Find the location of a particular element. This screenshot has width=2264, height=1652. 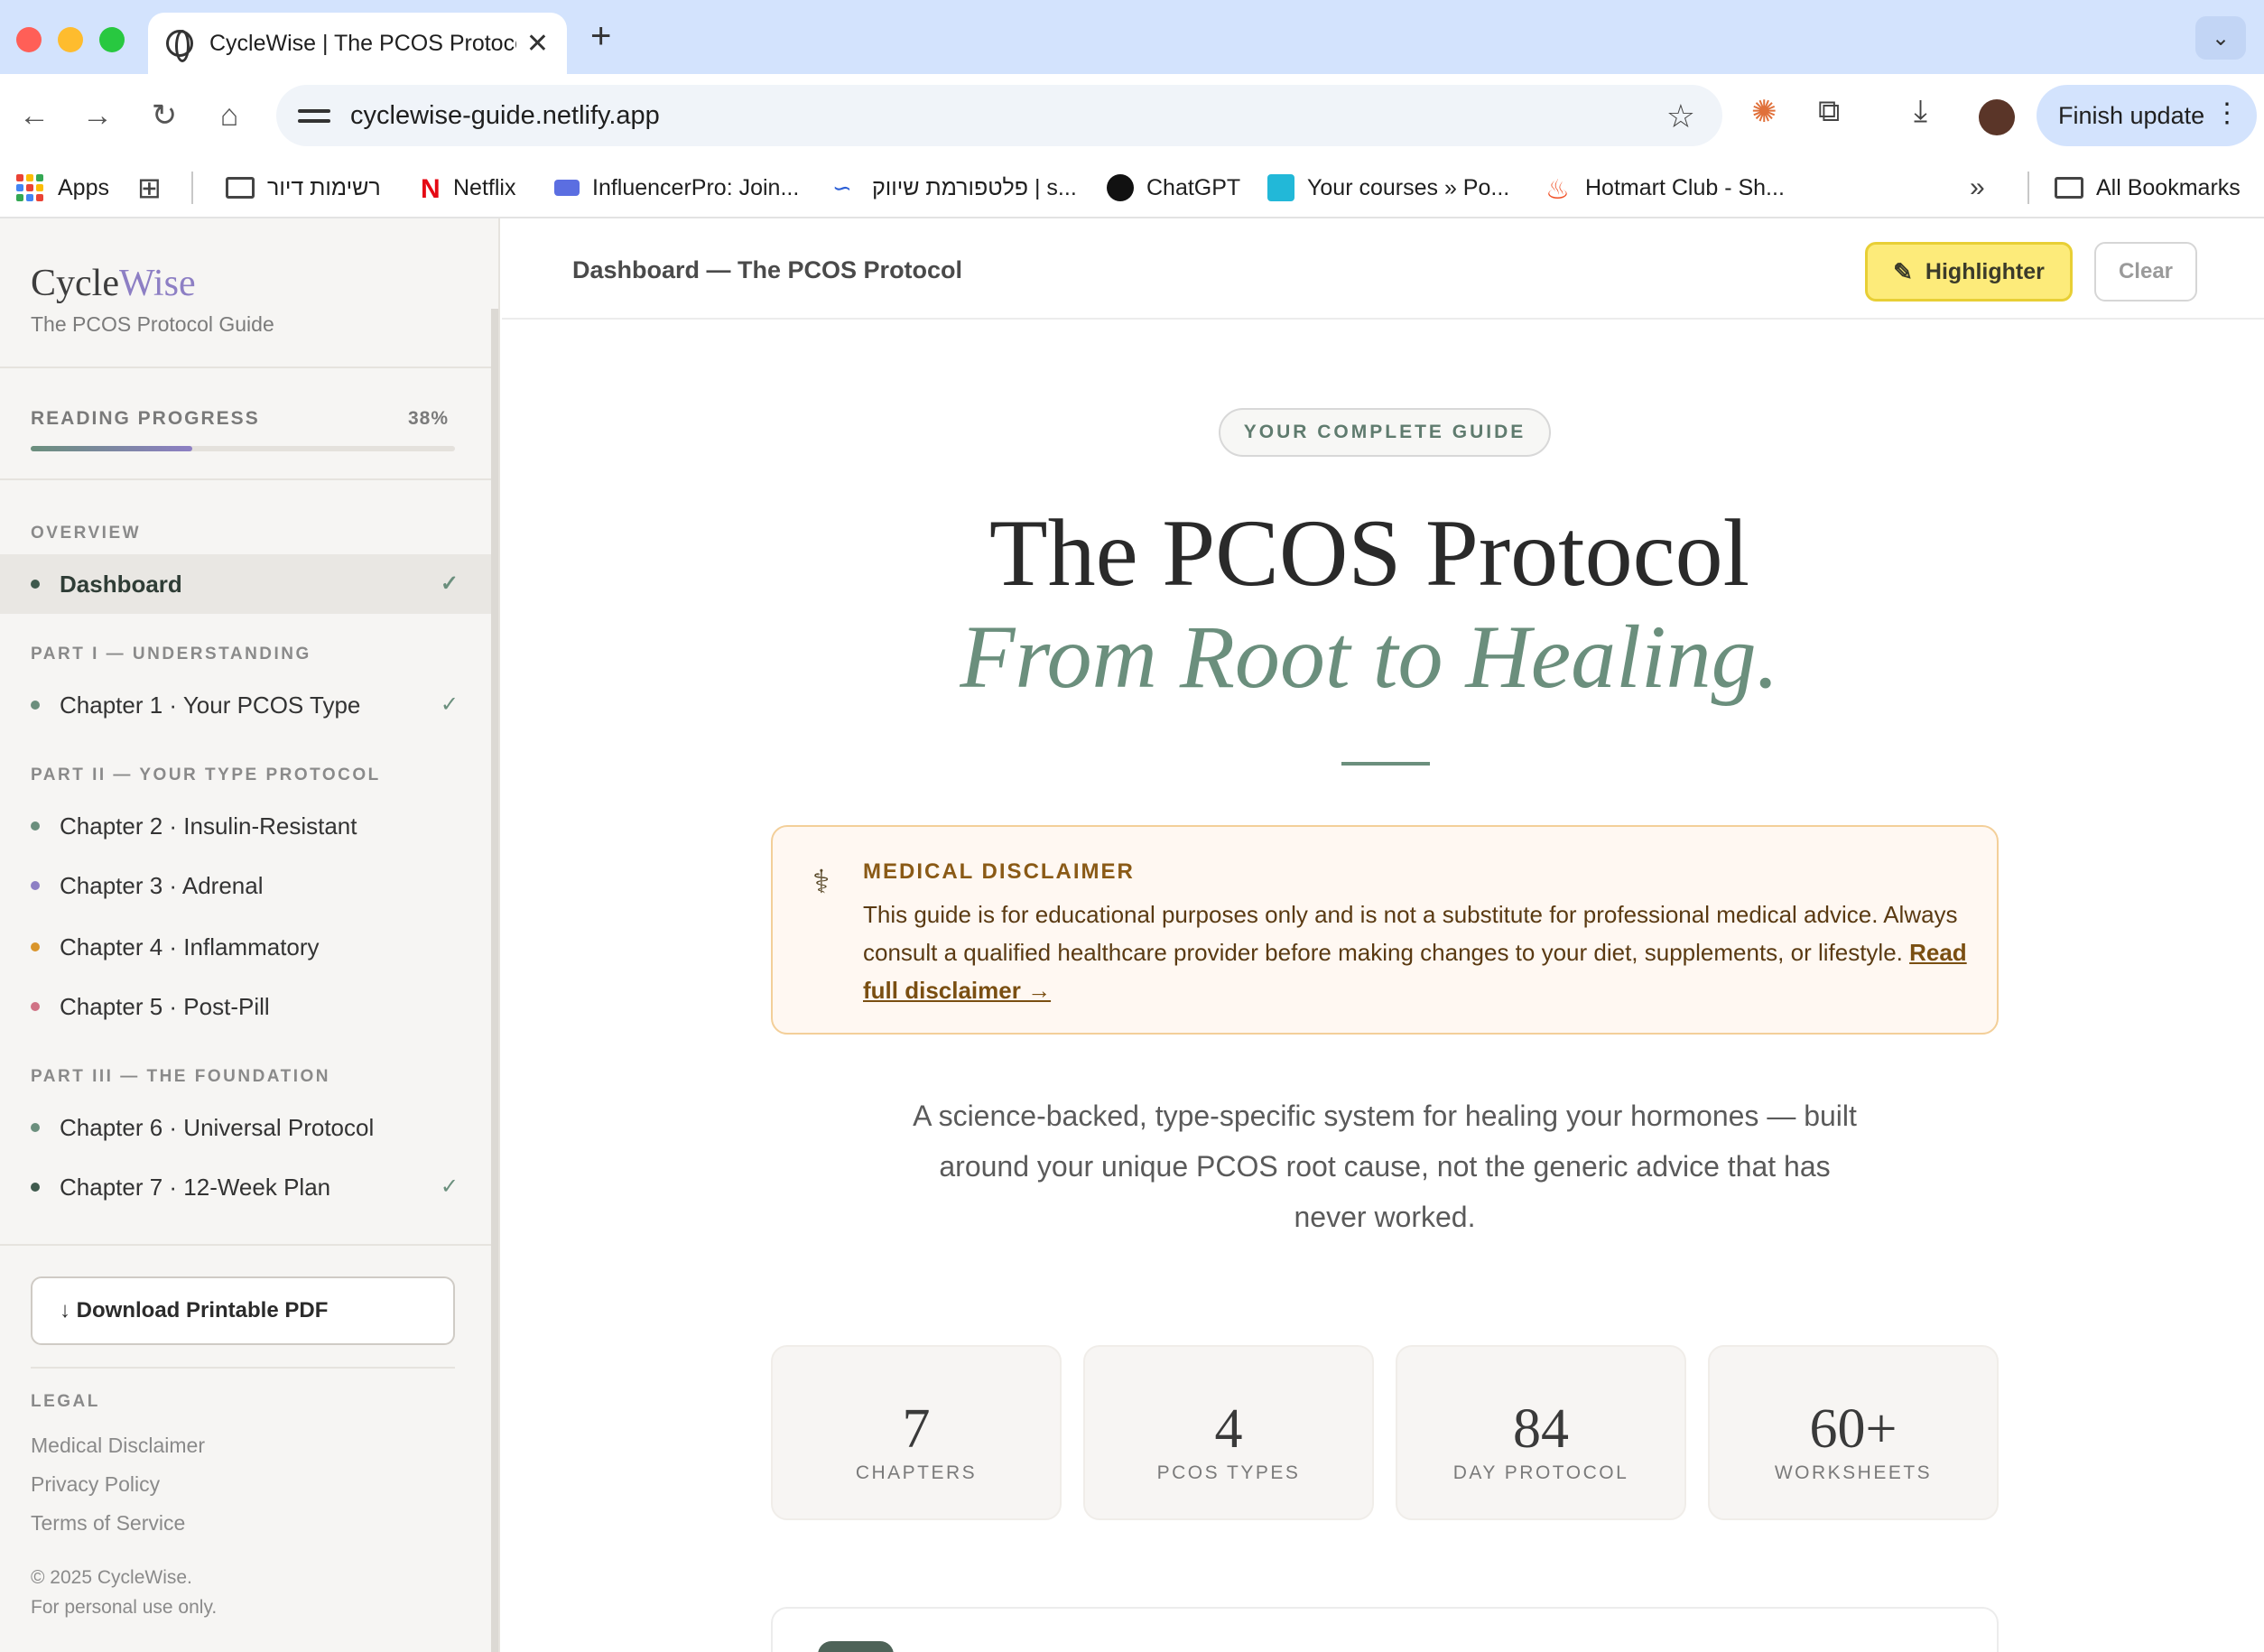

sidebar-item-chapter-1: Chapter 1 · Your PCOS Type ✓ is located at coordinates (246, 705).